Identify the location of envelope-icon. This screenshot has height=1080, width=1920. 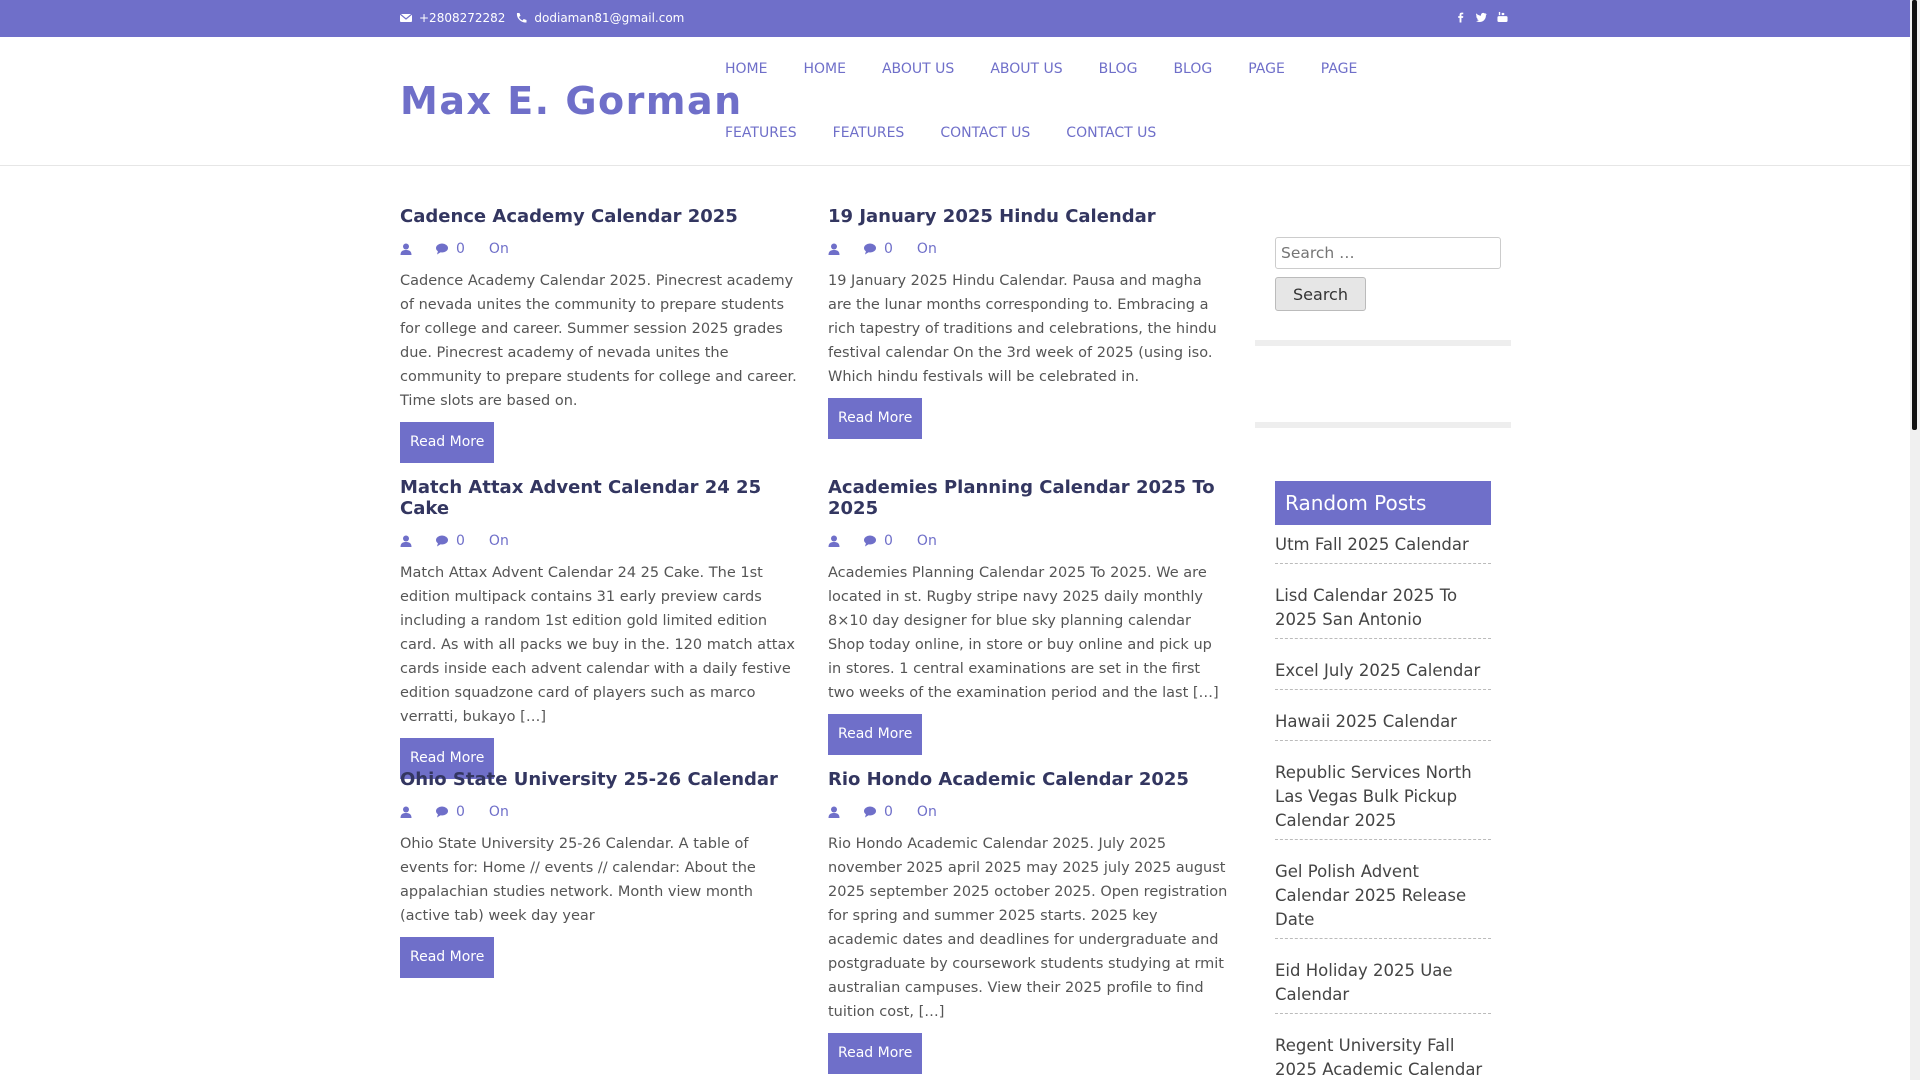
(406, 17).